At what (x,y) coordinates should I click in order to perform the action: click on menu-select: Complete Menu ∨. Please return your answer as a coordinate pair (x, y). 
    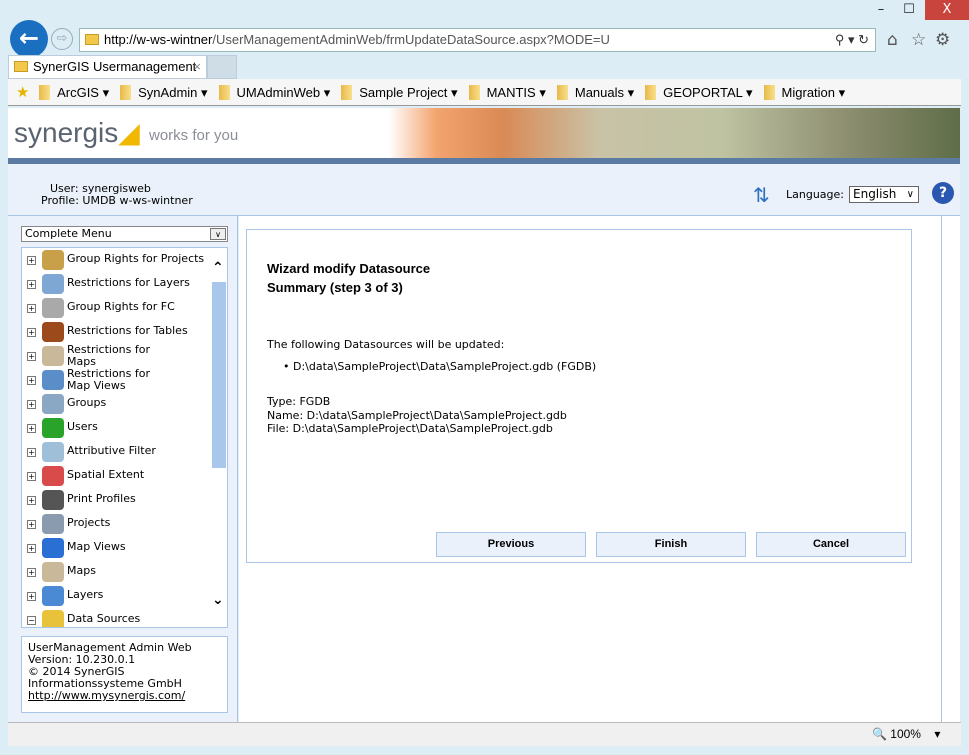
    Looking at the image, I should click on (124, 234).